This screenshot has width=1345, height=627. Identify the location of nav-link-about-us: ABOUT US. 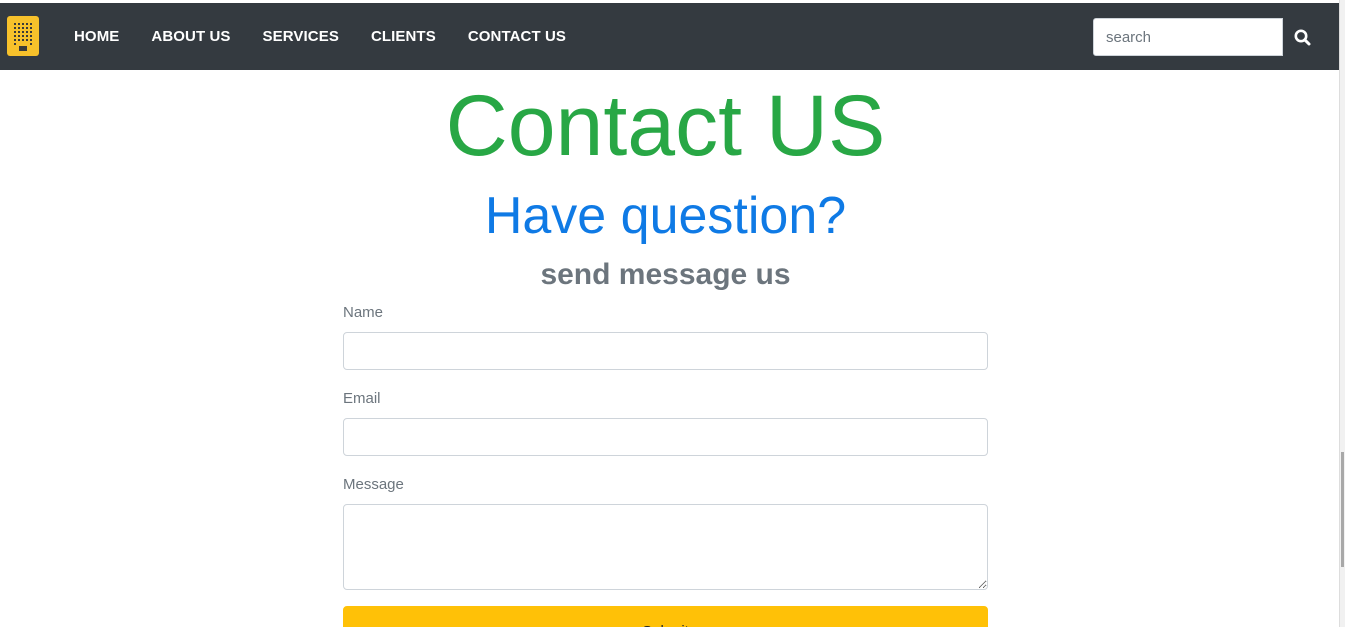
(190, 36).